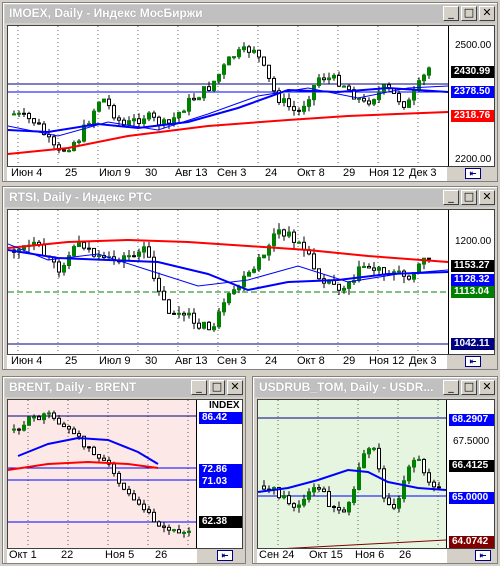 The image size is (500, 566). Describe the element at coordinates (67, 555) in the screenshot. I see `brent-xtick-label: 22` at that location.